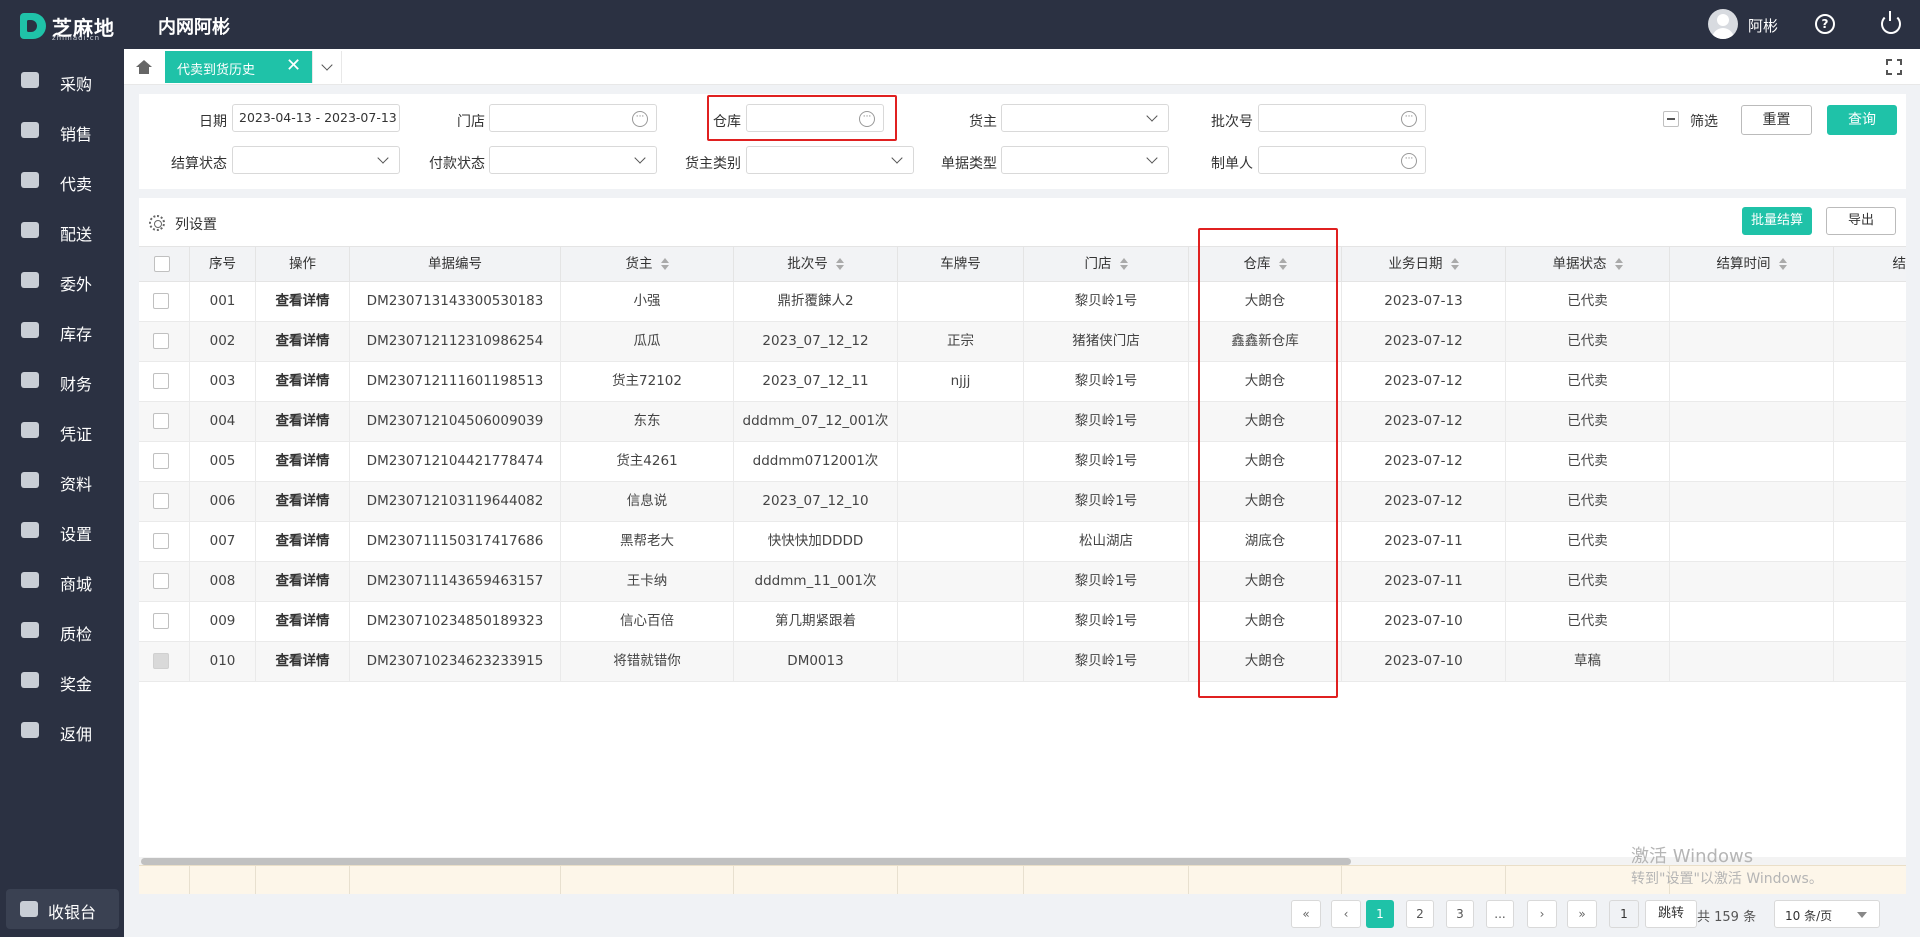 The height and width of the screenshot is (937, 1920). Describe the element at coordinates (573, 118) in the screenshot. I see `store-input: ···` at that location.